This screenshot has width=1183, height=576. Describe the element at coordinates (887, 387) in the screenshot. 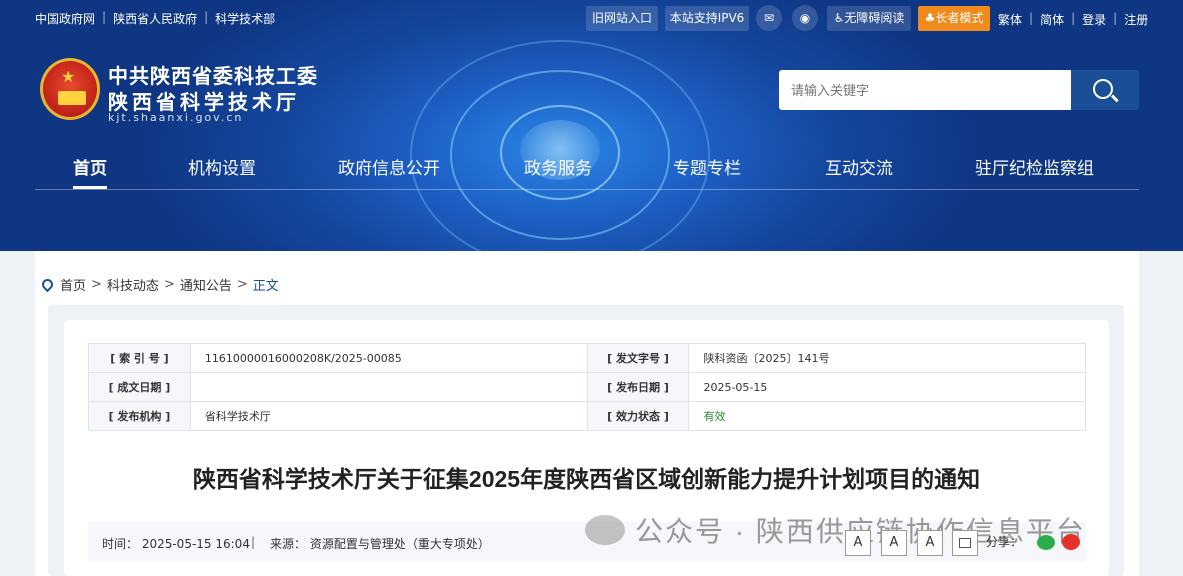

I see `meta-value: 2025-05-15` at that location.